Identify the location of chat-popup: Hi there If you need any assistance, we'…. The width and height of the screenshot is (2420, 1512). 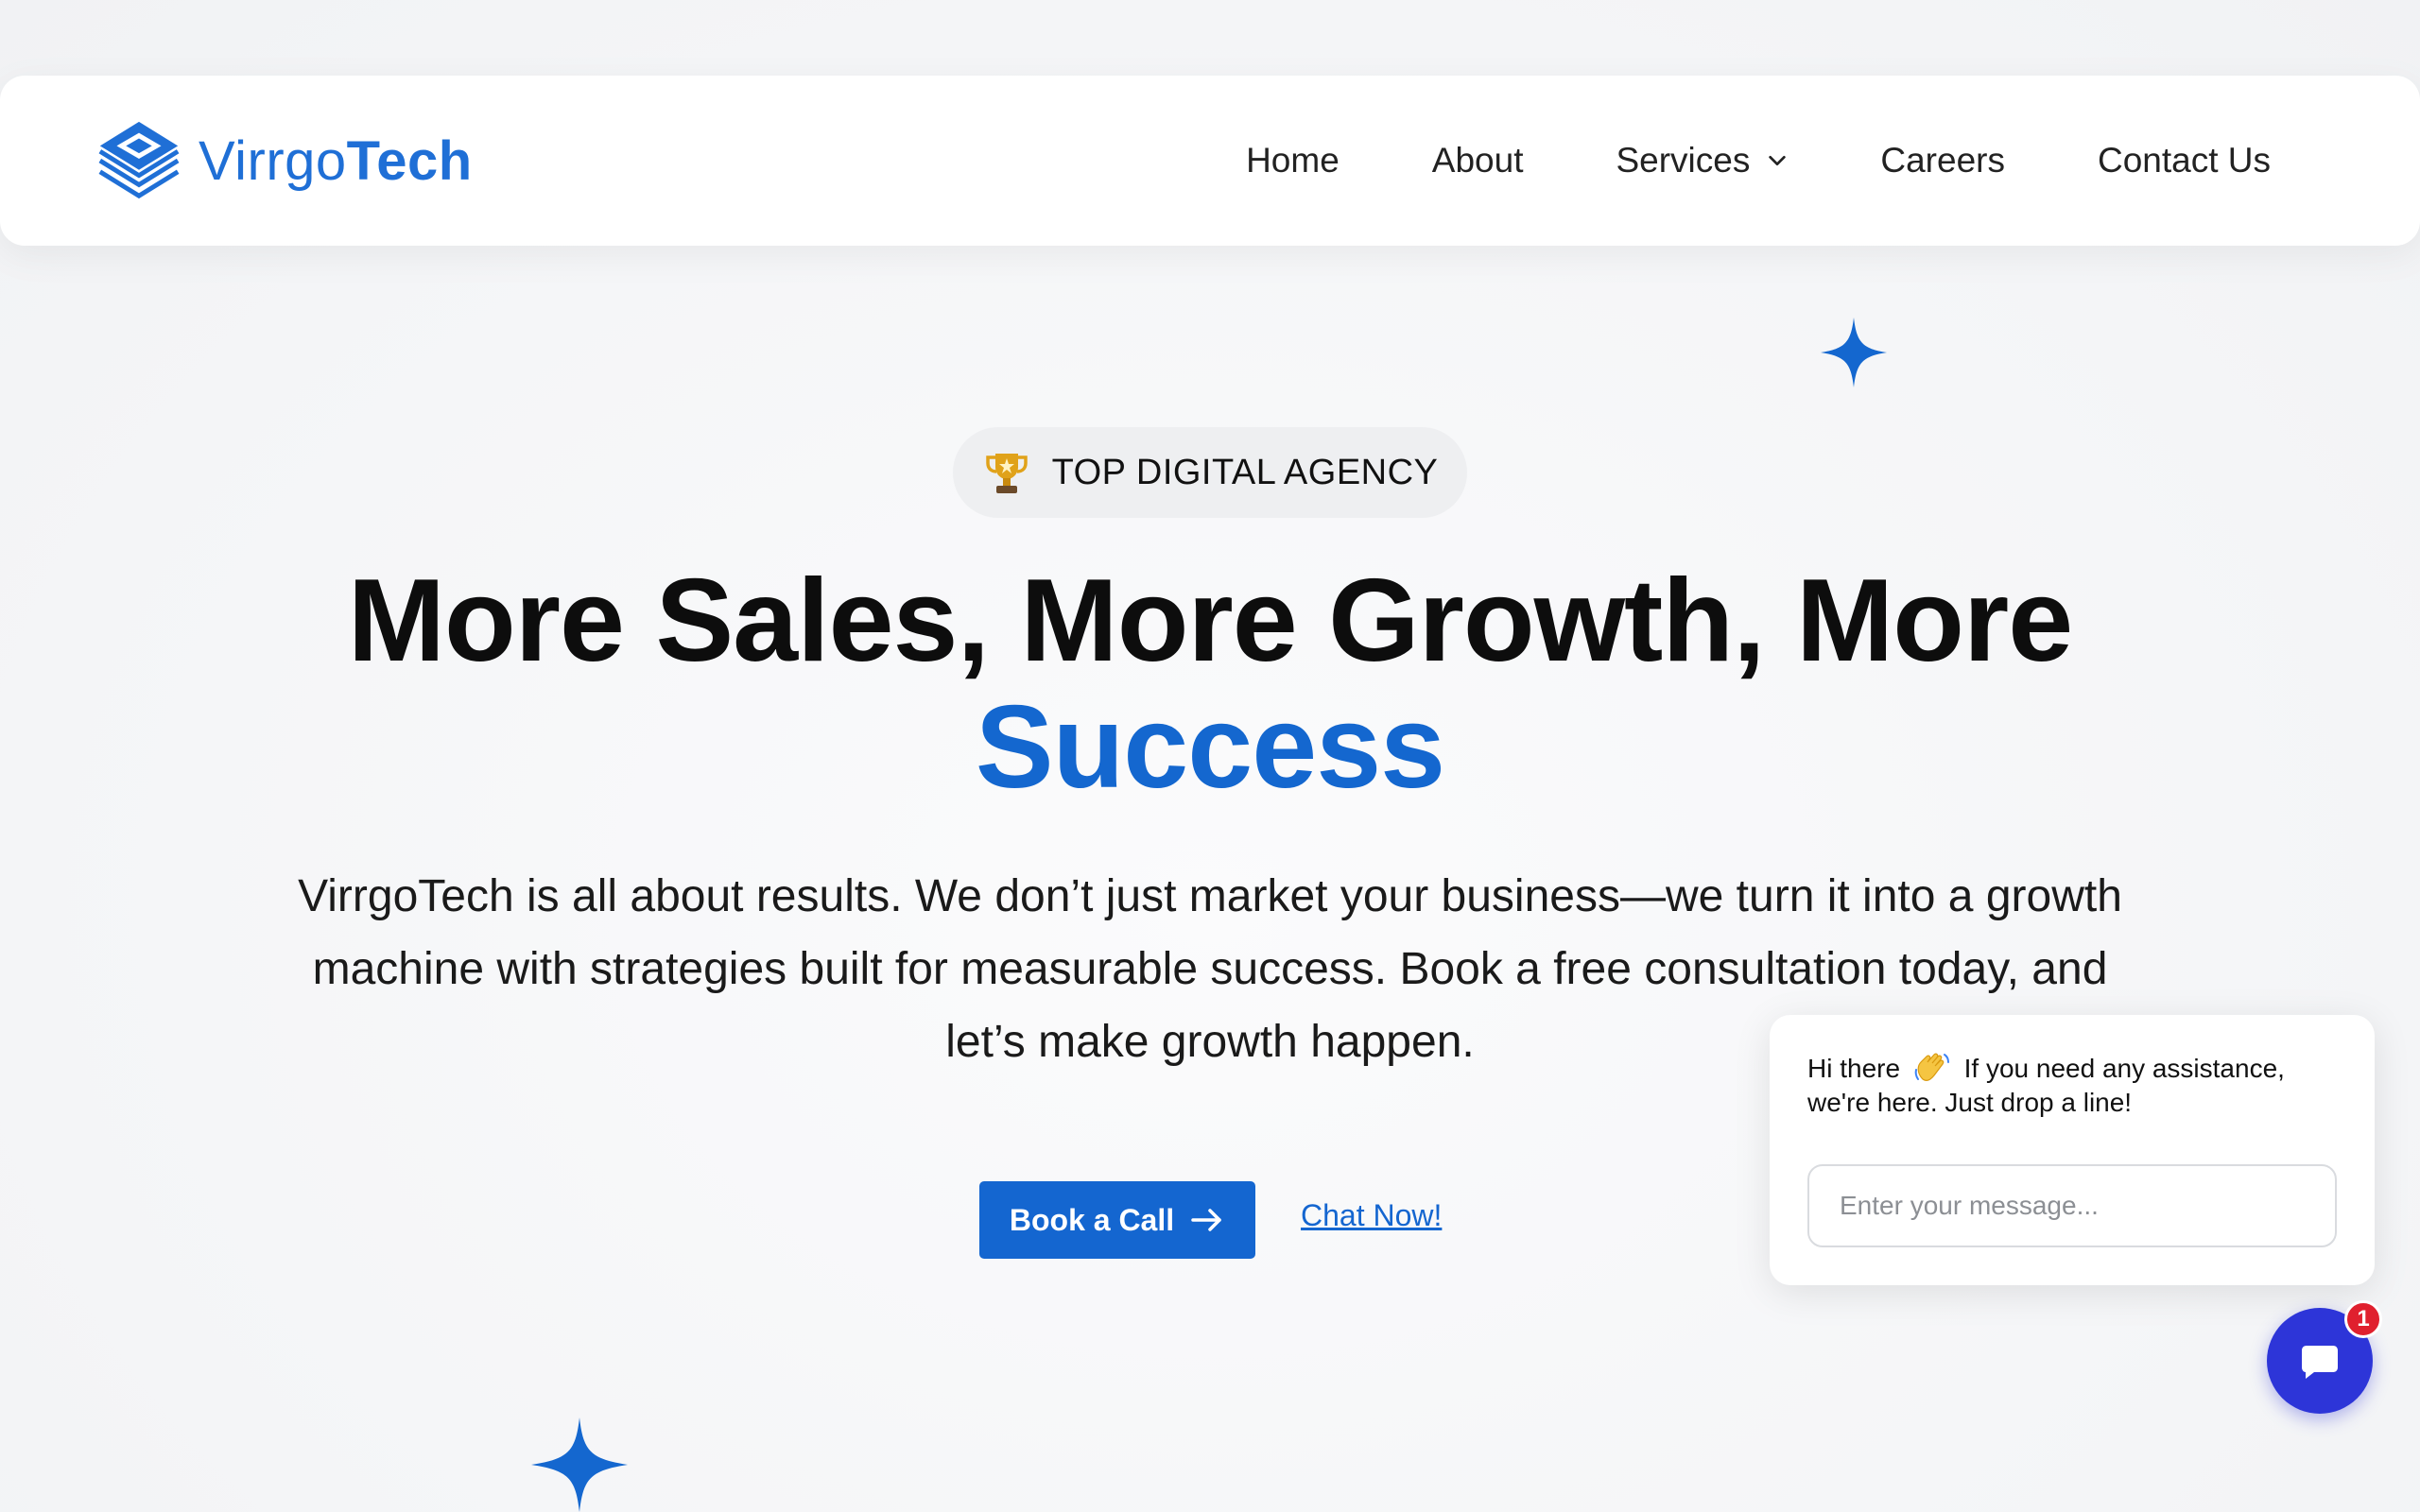
(2072, 1150).